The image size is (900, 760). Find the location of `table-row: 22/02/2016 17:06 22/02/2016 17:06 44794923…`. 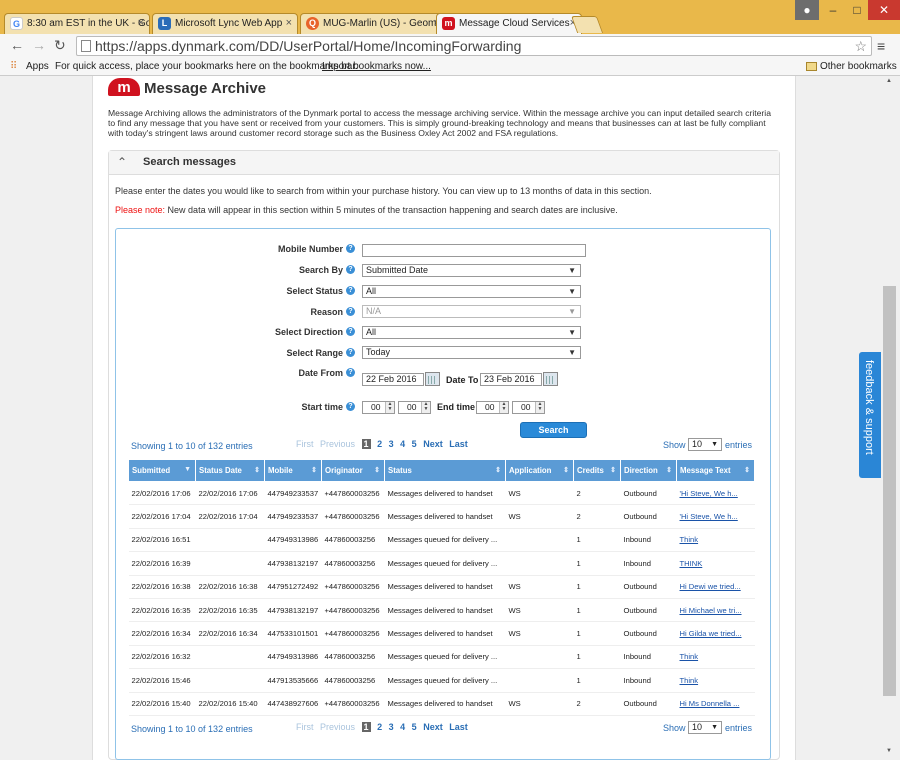

table-row: 22/02/2016 17:06 22/02/2016 17:06 44794923… is located at coordinates (441, 493).